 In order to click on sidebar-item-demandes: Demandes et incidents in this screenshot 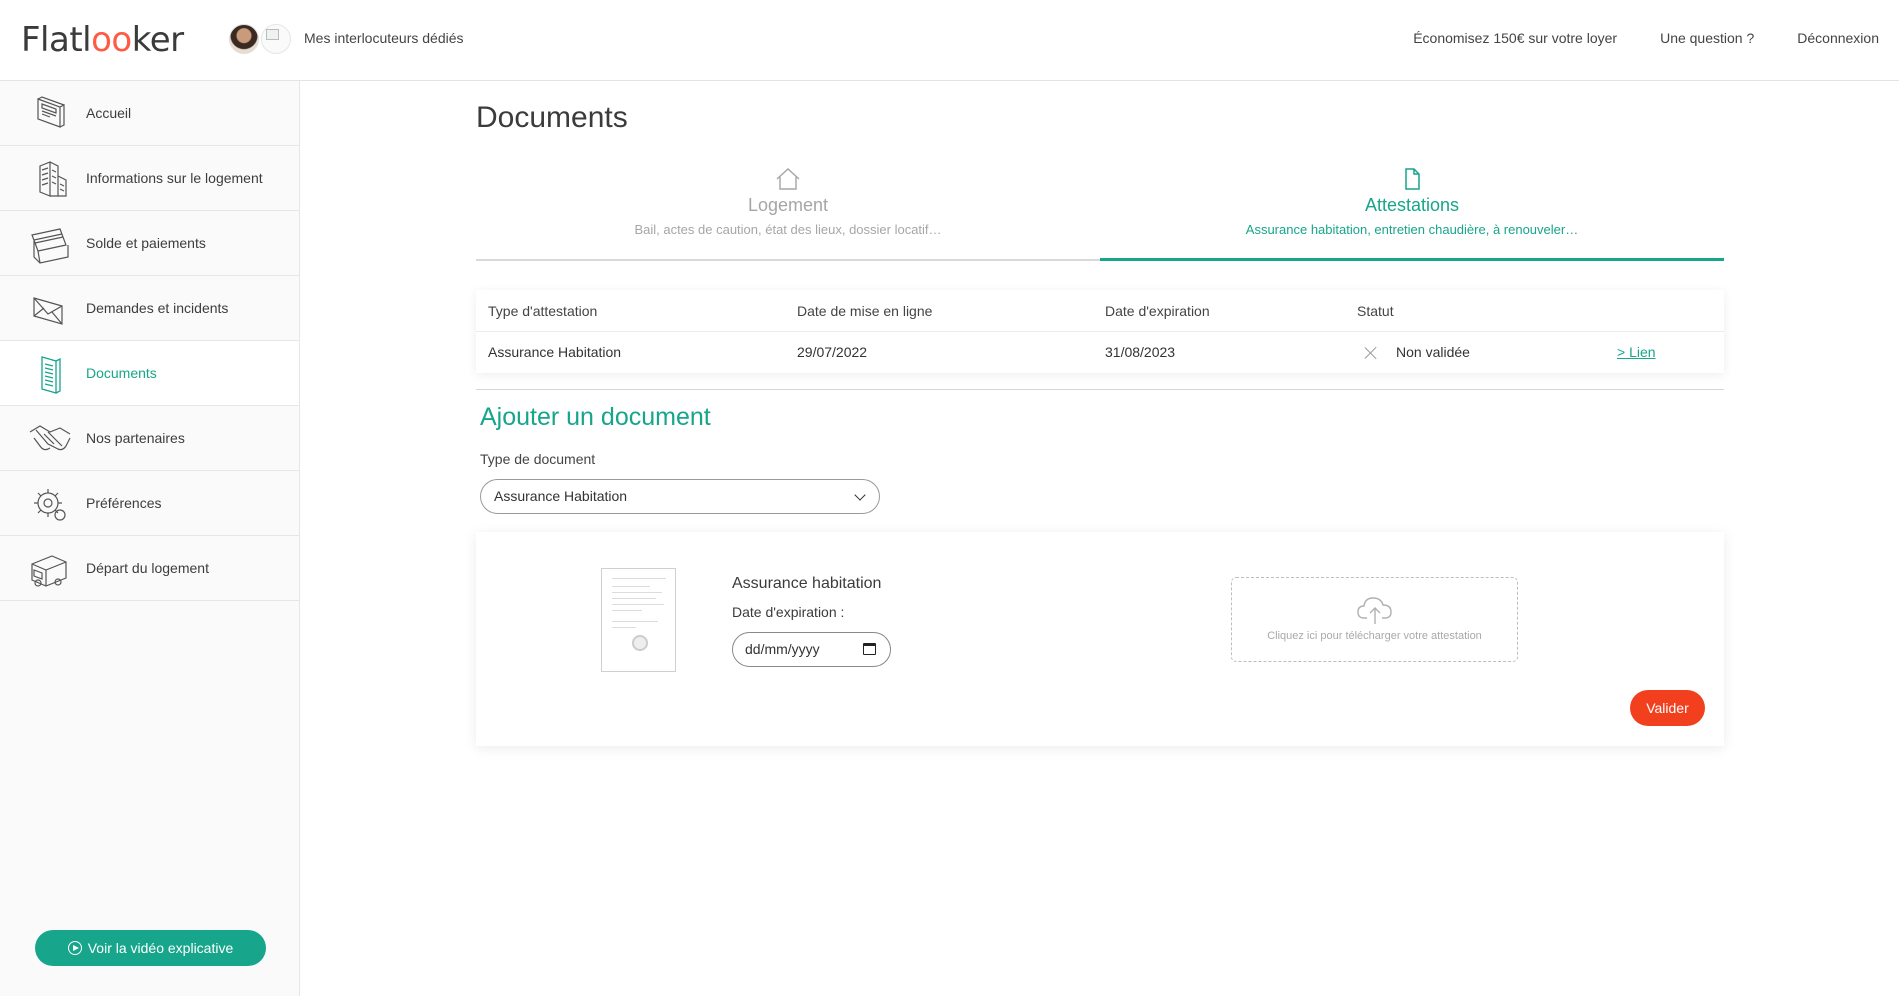, I will do `click(149, 308)`.